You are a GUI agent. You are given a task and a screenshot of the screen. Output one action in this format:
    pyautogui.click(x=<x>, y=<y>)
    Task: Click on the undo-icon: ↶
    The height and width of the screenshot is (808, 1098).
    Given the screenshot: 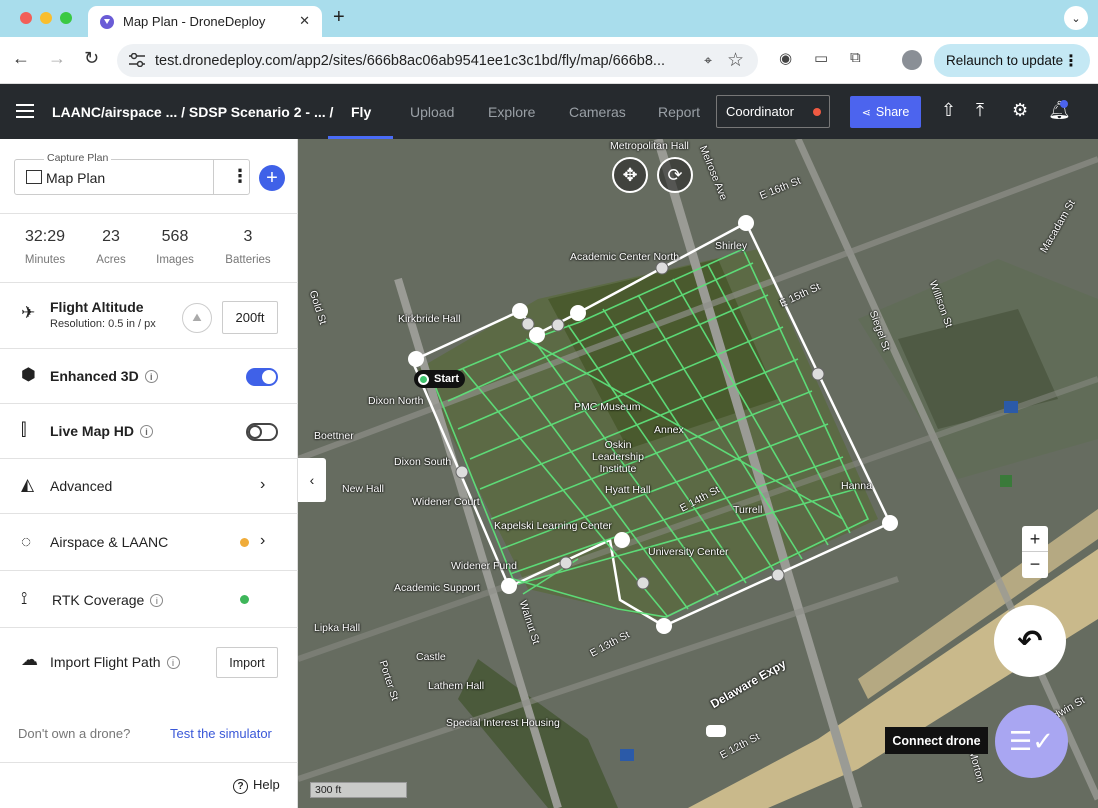 What is the action you would take?
    pyautogui.click(x=1030, y=641)
    